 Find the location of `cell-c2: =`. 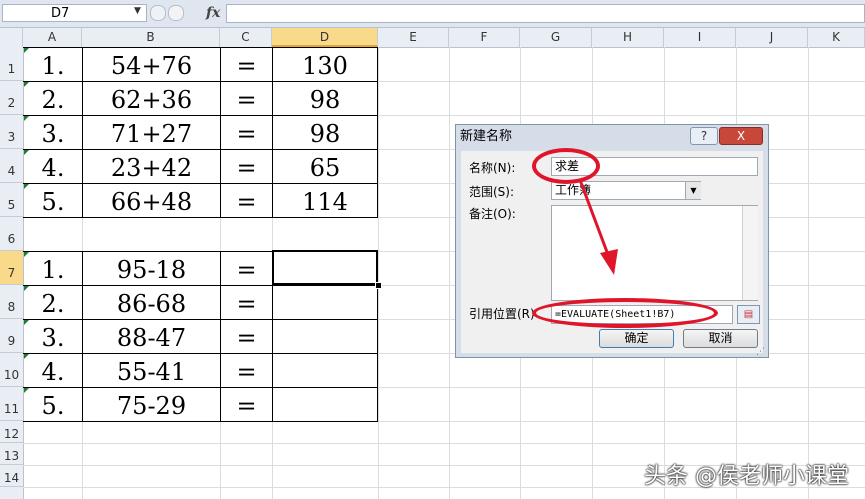

cell-c2: = is located at coordinates (246, 100).